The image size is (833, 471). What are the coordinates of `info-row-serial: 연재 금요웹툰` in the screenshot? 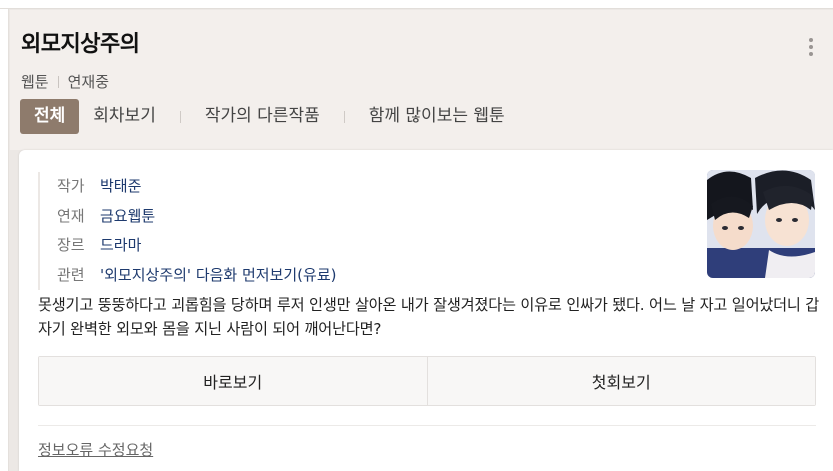 It's located at (197, 217).